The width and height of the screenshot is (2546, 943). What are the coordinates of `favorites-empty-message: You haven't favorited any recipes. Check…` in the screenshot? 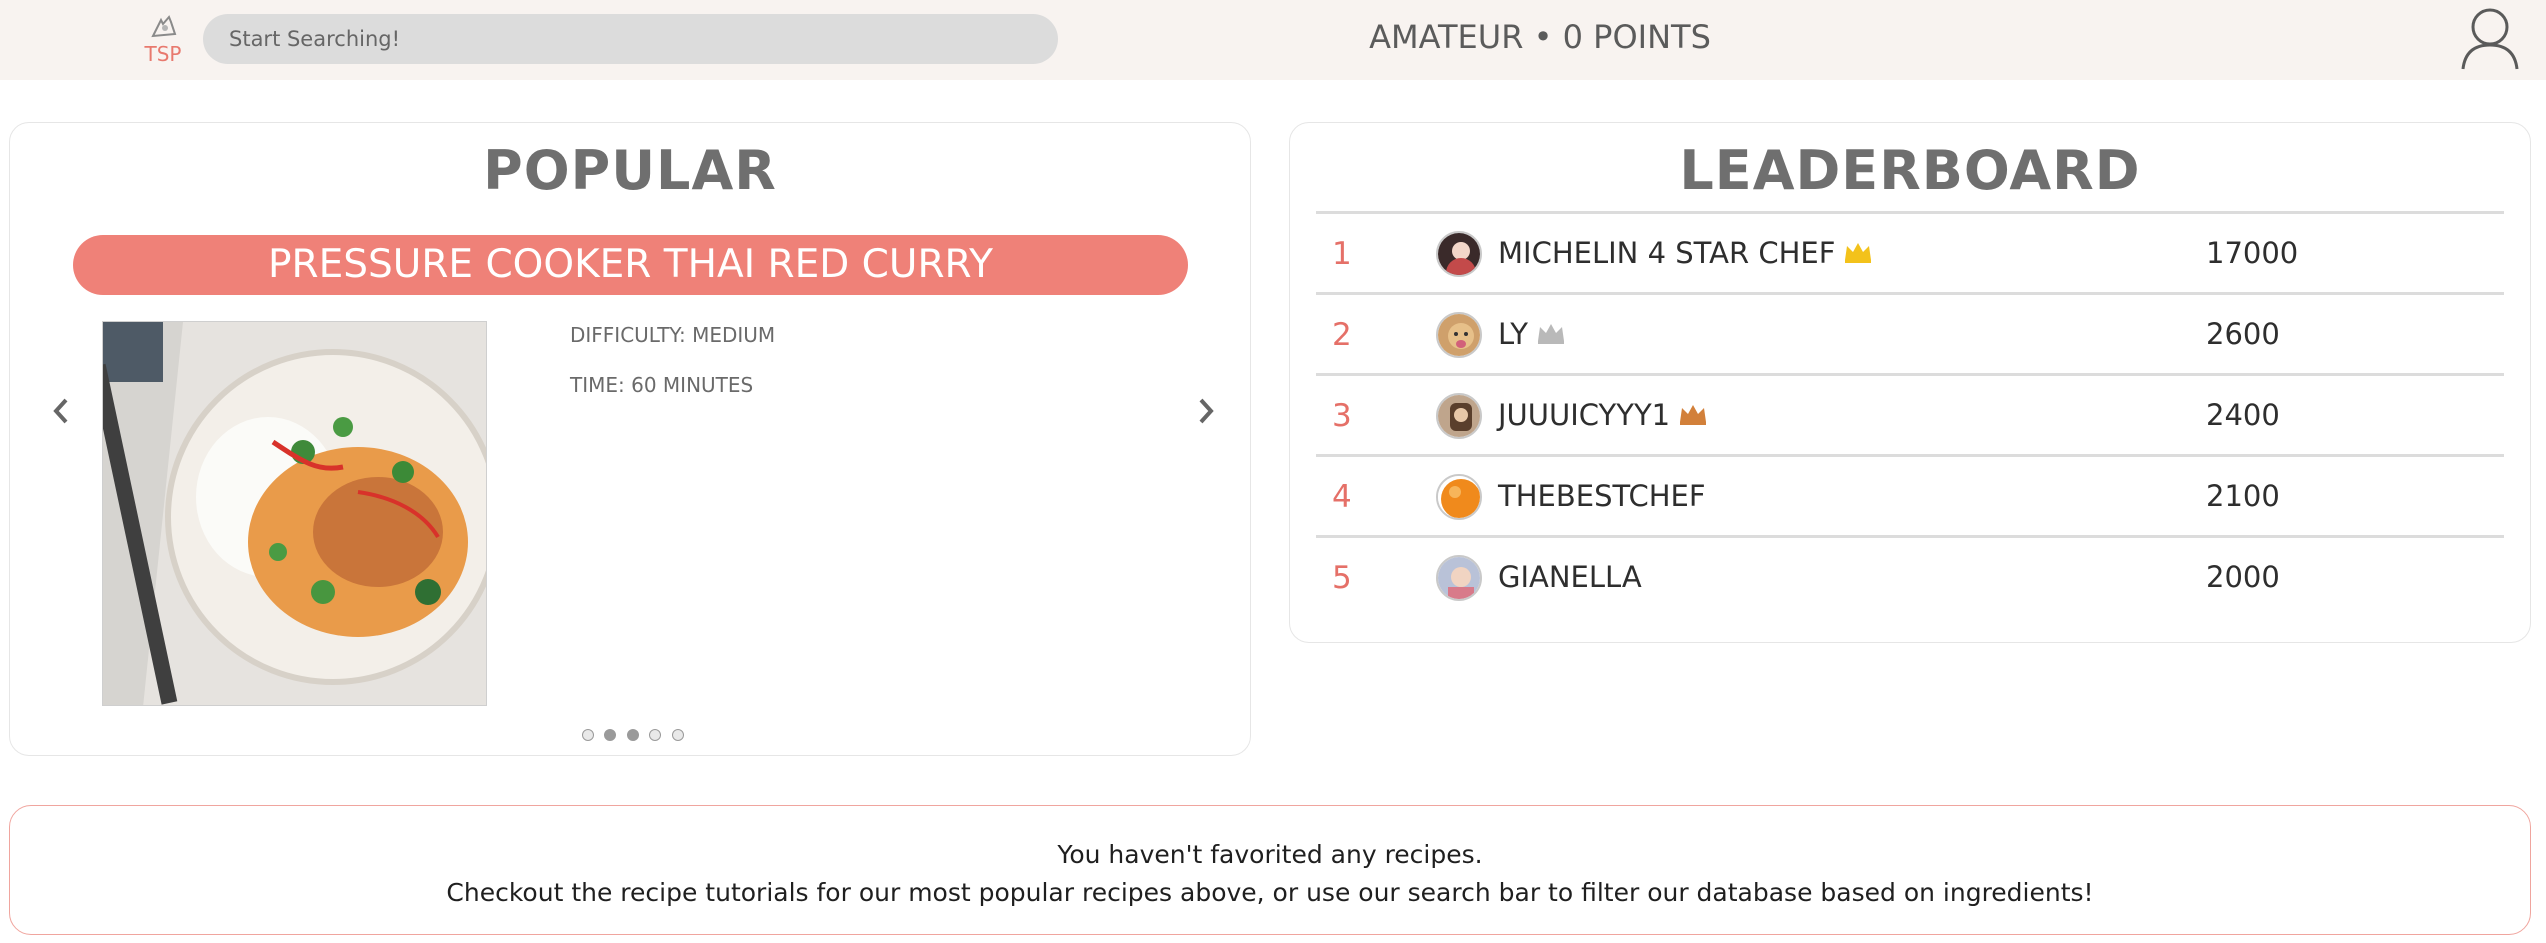 It's located at (1270, 870).